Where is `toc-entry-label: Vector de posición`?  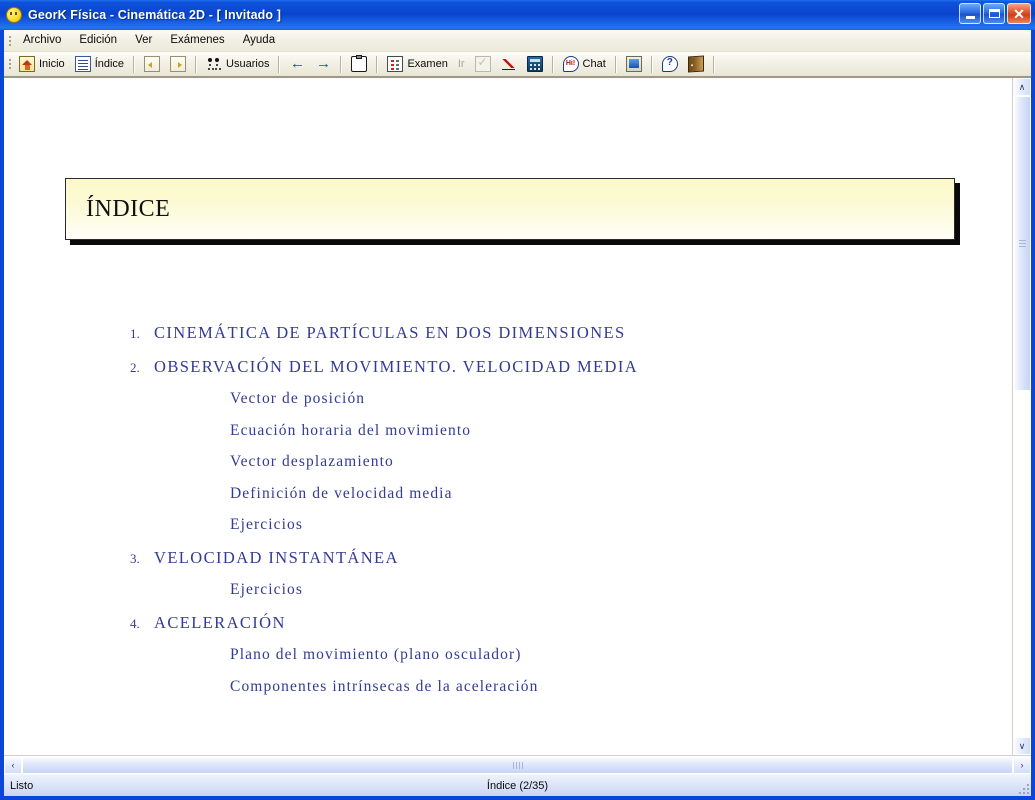
toc-entry-label: Vector de posición is located at coordinates (298, 398).